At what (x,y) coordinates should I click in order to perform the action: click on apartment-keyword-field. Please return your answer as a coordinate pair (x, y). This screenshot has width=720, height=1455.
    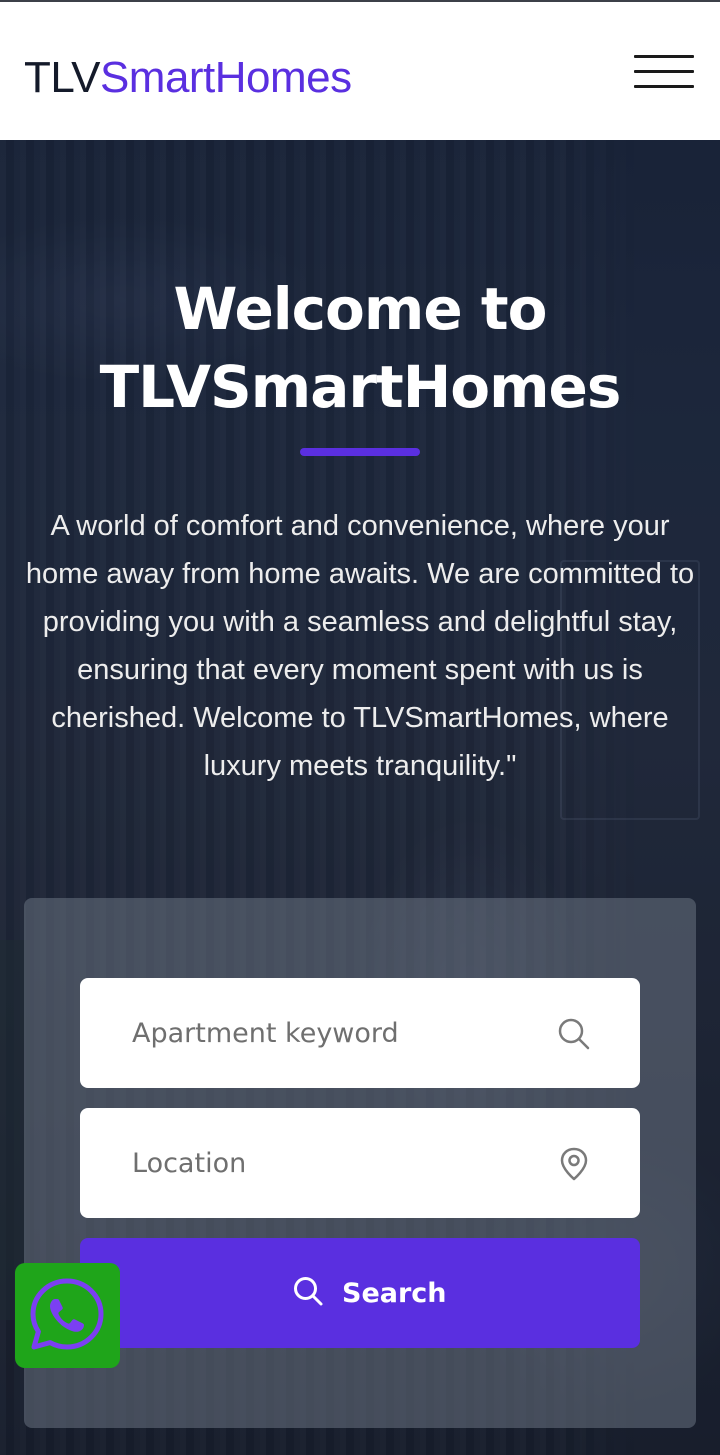
    Looking at the image, I should click on (360, 1033).